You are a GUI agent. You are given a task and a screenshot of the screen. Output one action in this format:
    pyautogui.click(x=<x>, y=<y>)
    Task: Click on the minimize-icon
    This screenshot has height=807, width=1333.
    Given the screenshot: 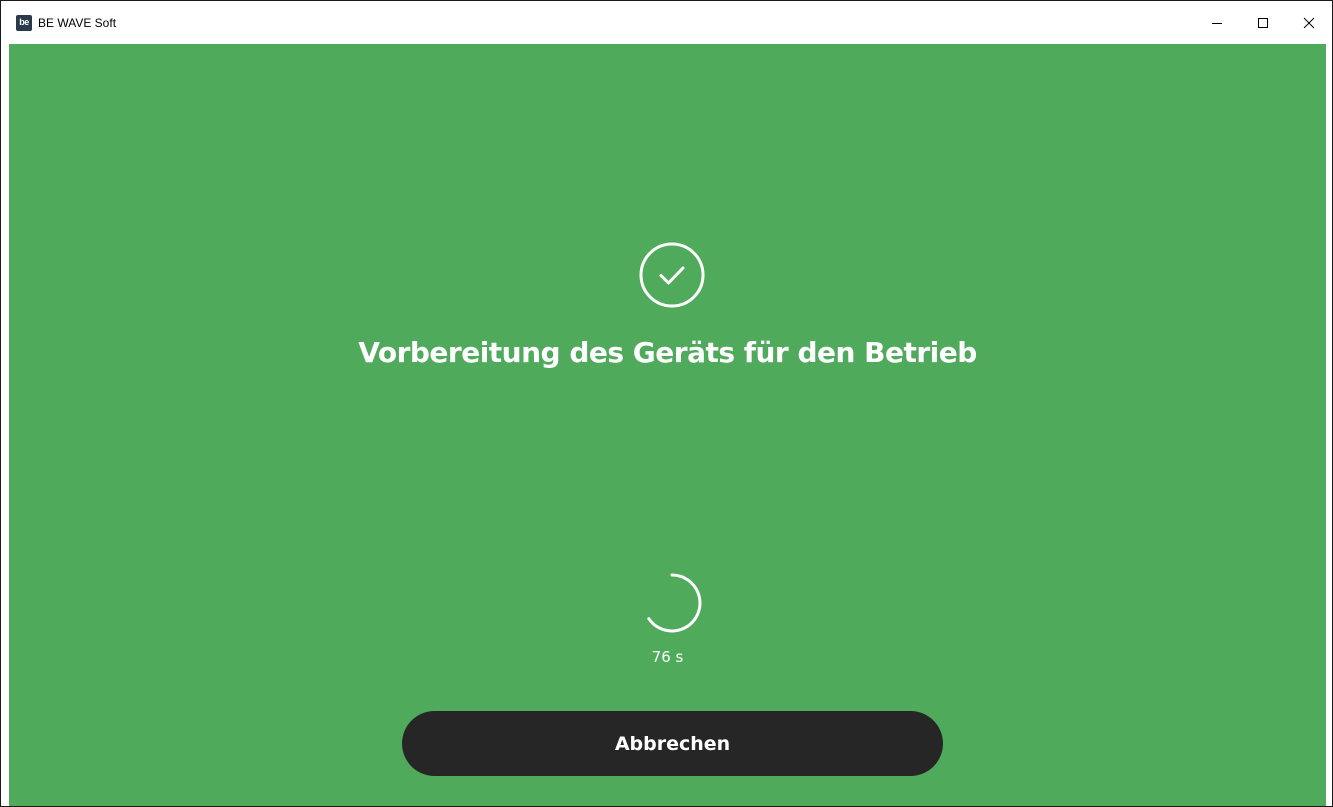 What is the action you would take?
    pyautogui.click(x=1217, y=23)
    